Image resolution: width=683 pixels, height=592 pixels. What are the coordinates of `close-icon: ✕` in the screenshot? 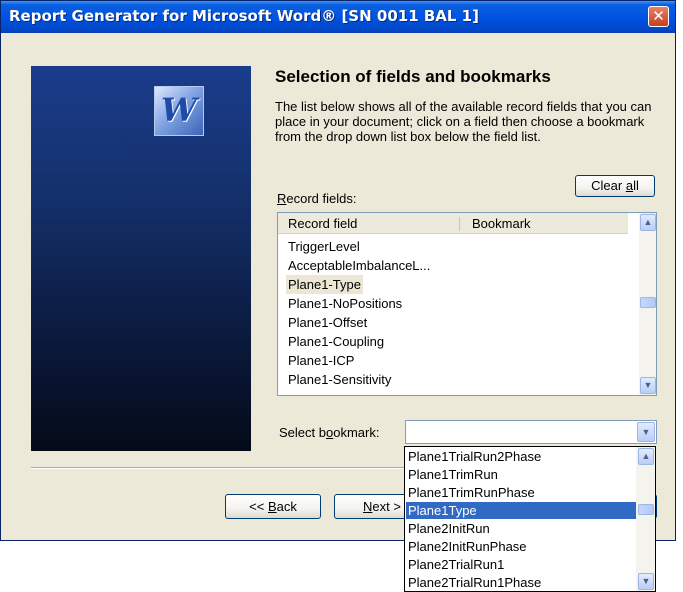 It's located at (658, 16).